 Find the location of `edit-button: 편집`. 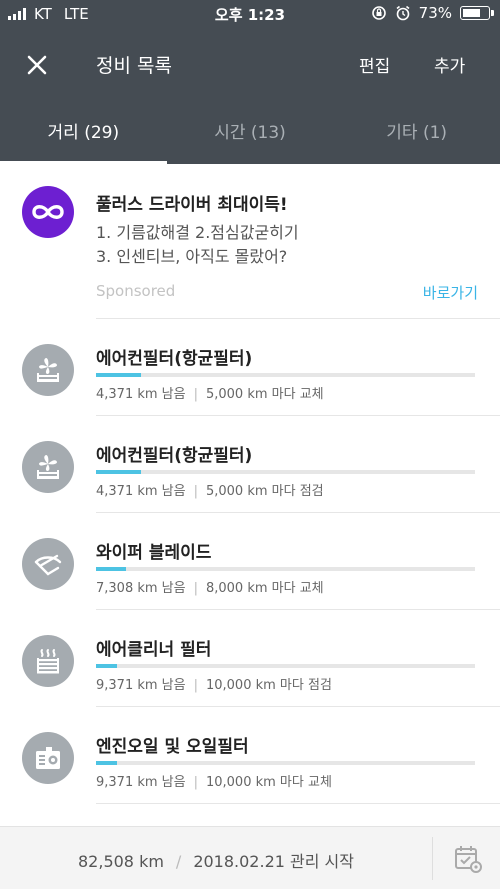

edit-button: 편집 is located at coordinates (374, 64).